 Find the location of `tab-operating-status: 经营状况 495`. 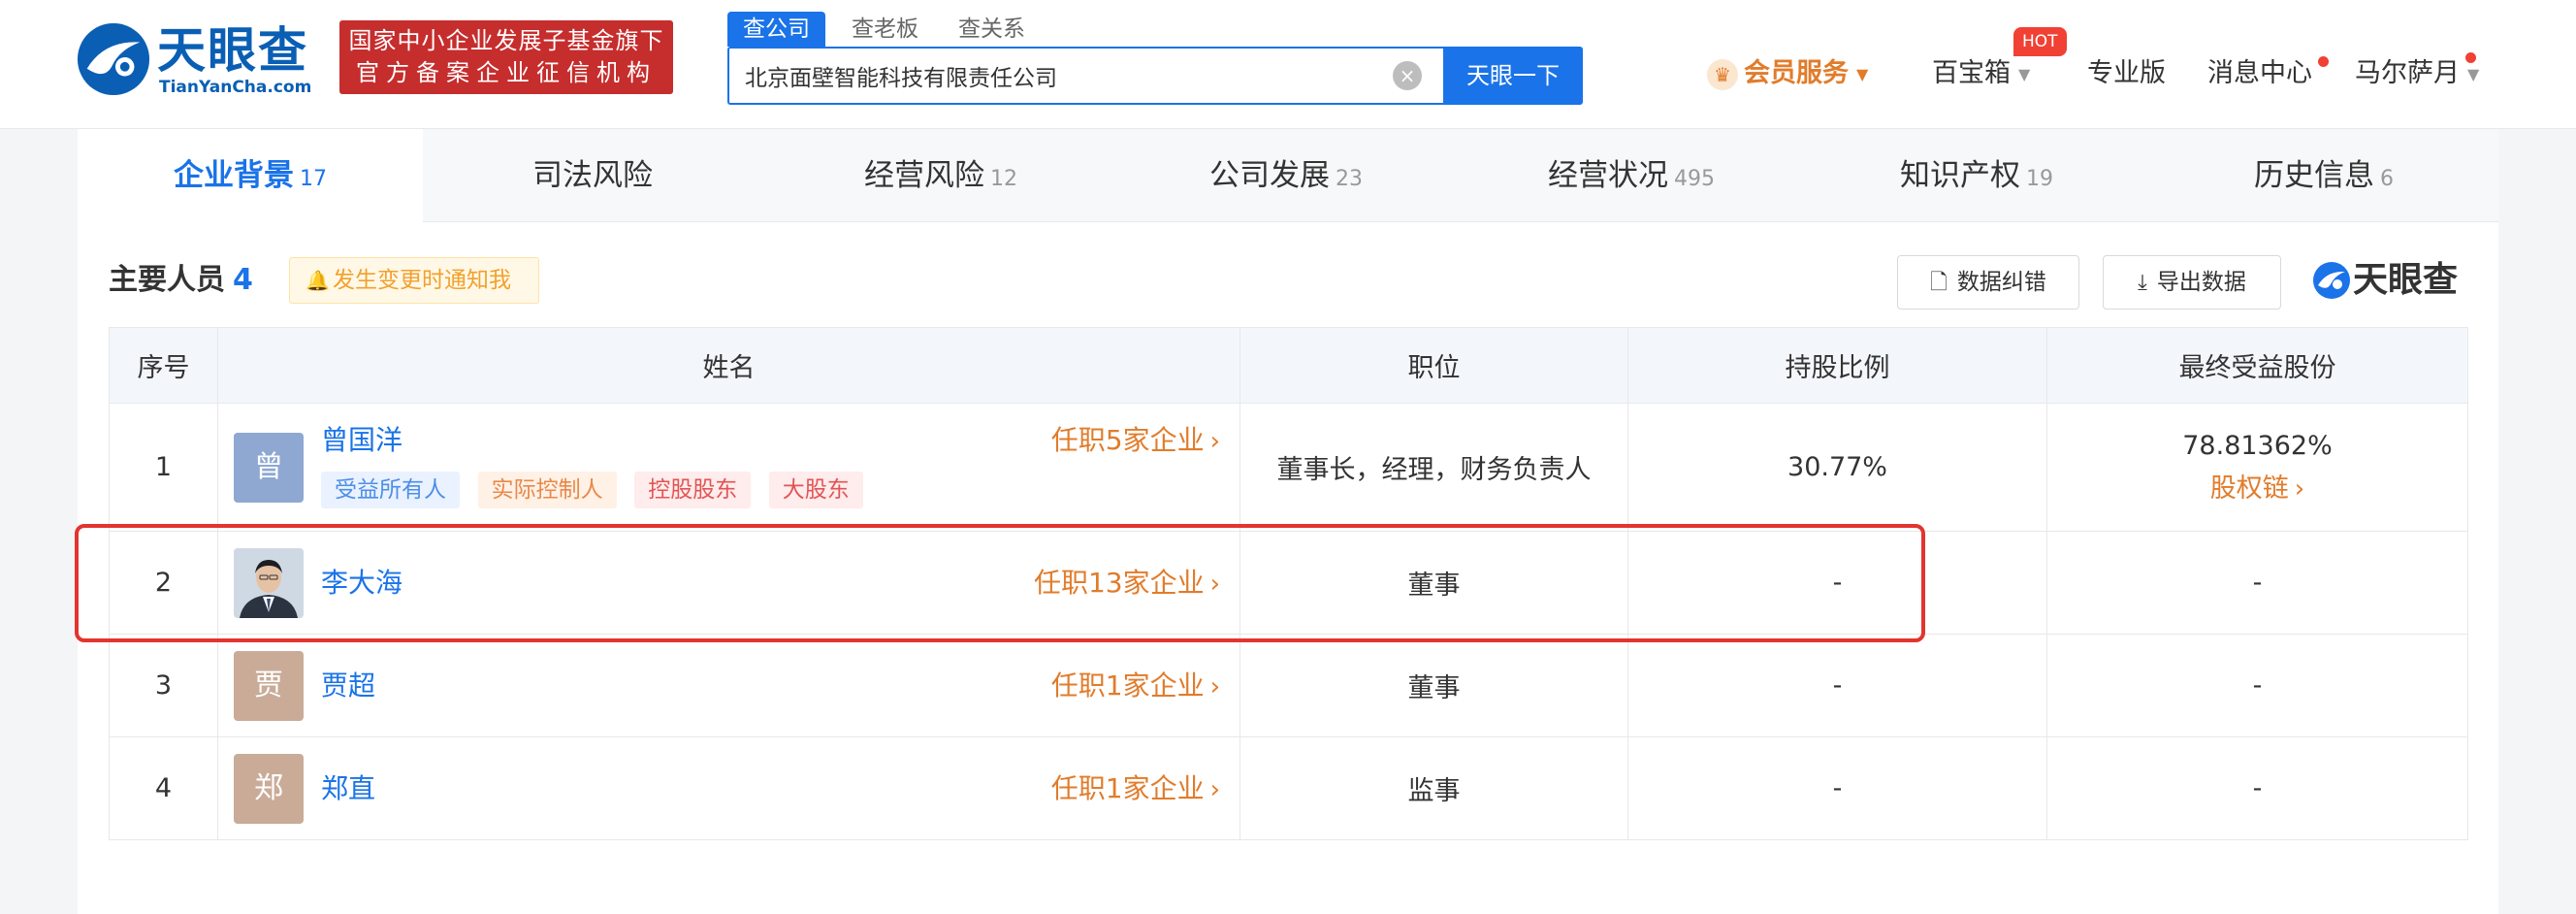

tab-operating-status: 经营状况 495 is located at coordinates (1631, 175).